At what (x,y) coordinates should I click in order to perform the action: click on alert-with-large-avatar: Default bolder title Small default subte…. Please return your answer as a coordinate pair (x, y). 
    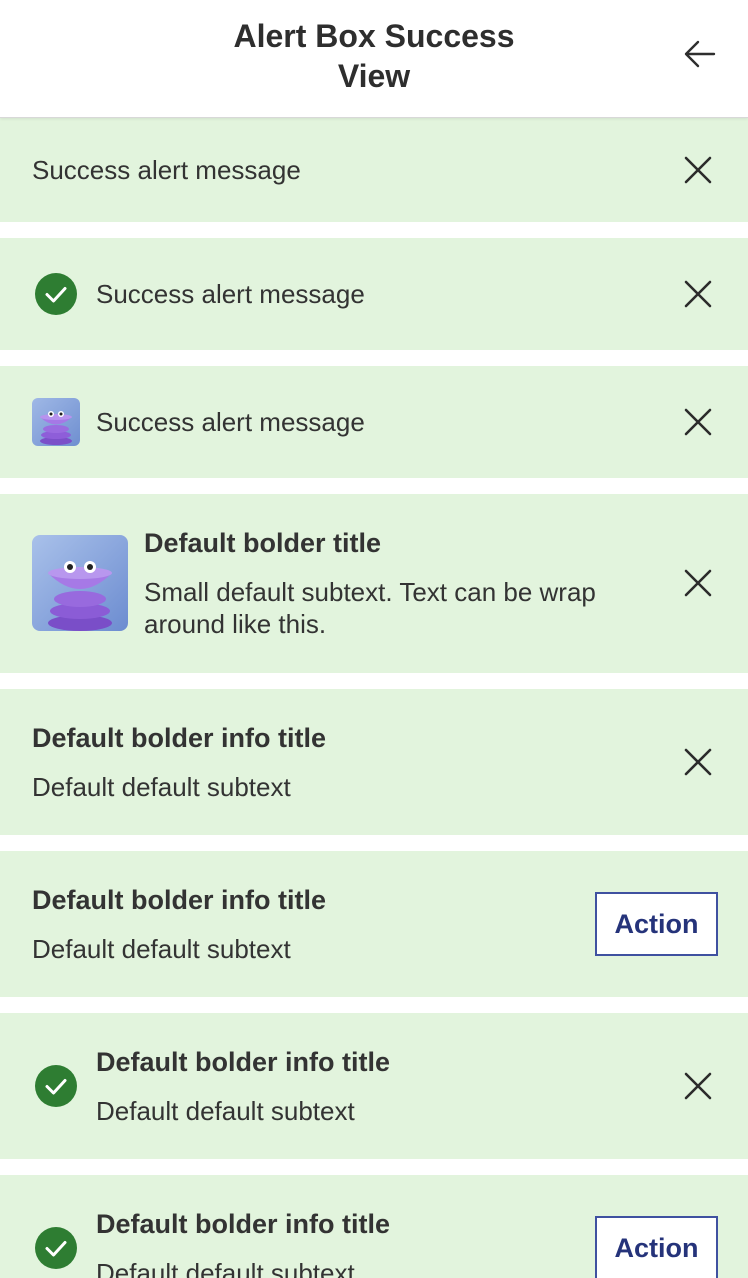
    Looking at the image, I should click on (374, 583).